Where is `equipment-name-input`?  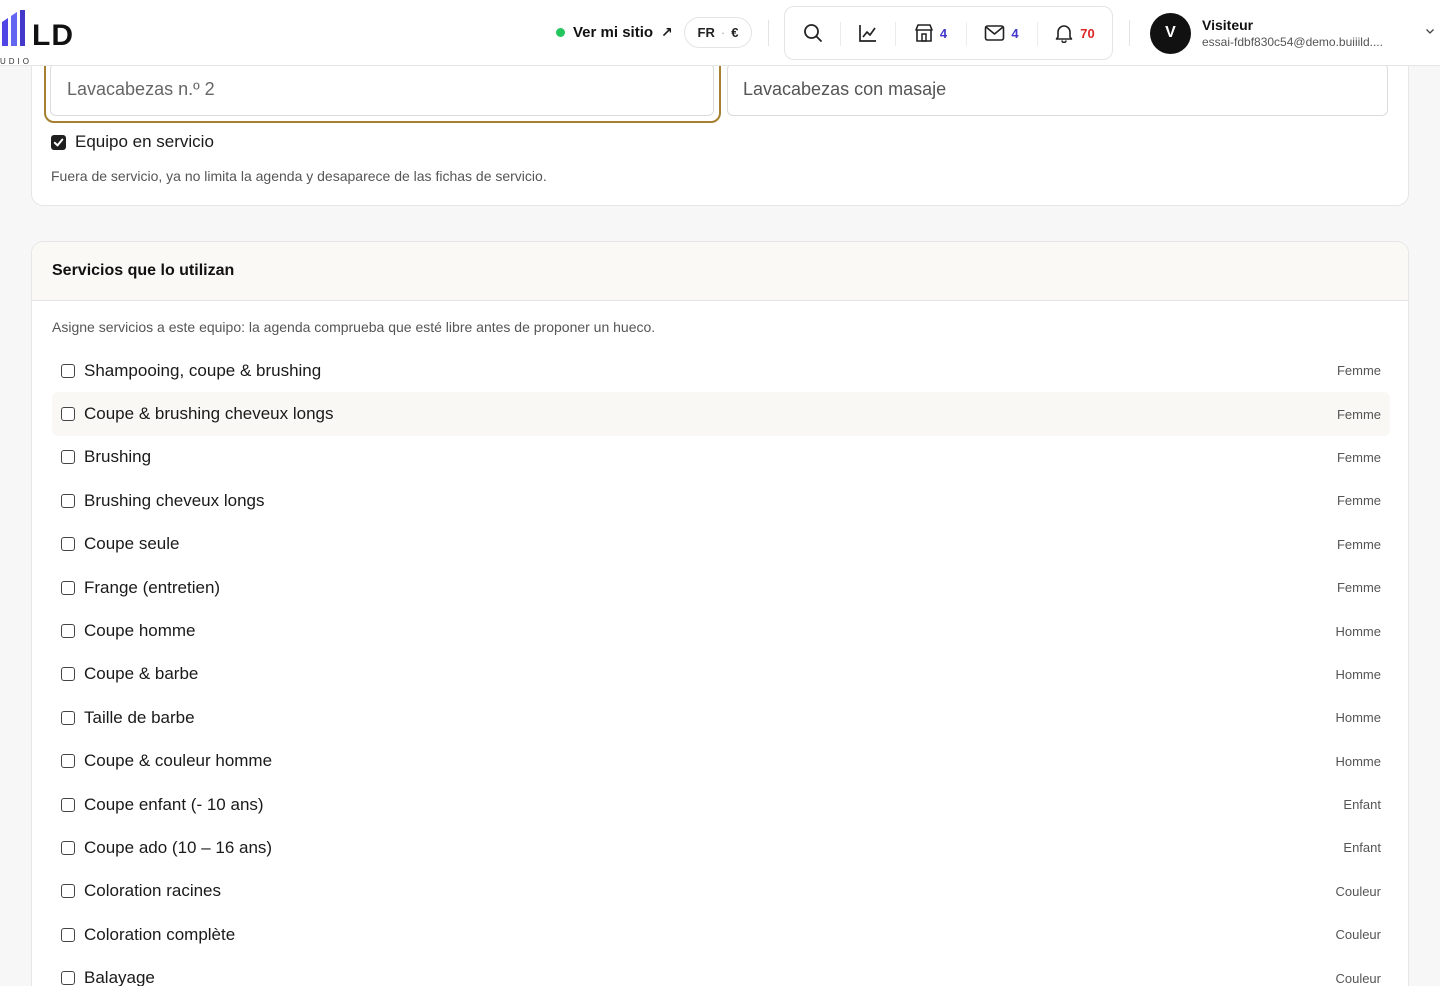
equipment-name-input is located at coordinates (382, 89).